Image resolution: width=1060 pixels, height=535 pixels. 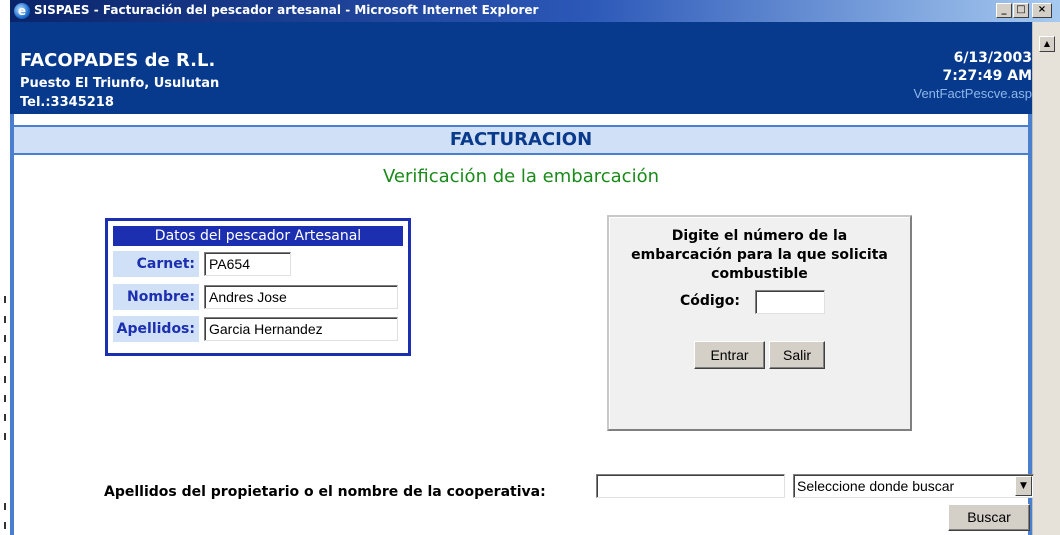 I want to click on company-name: FACOPADES de R.L., so click(x=118, y=60).